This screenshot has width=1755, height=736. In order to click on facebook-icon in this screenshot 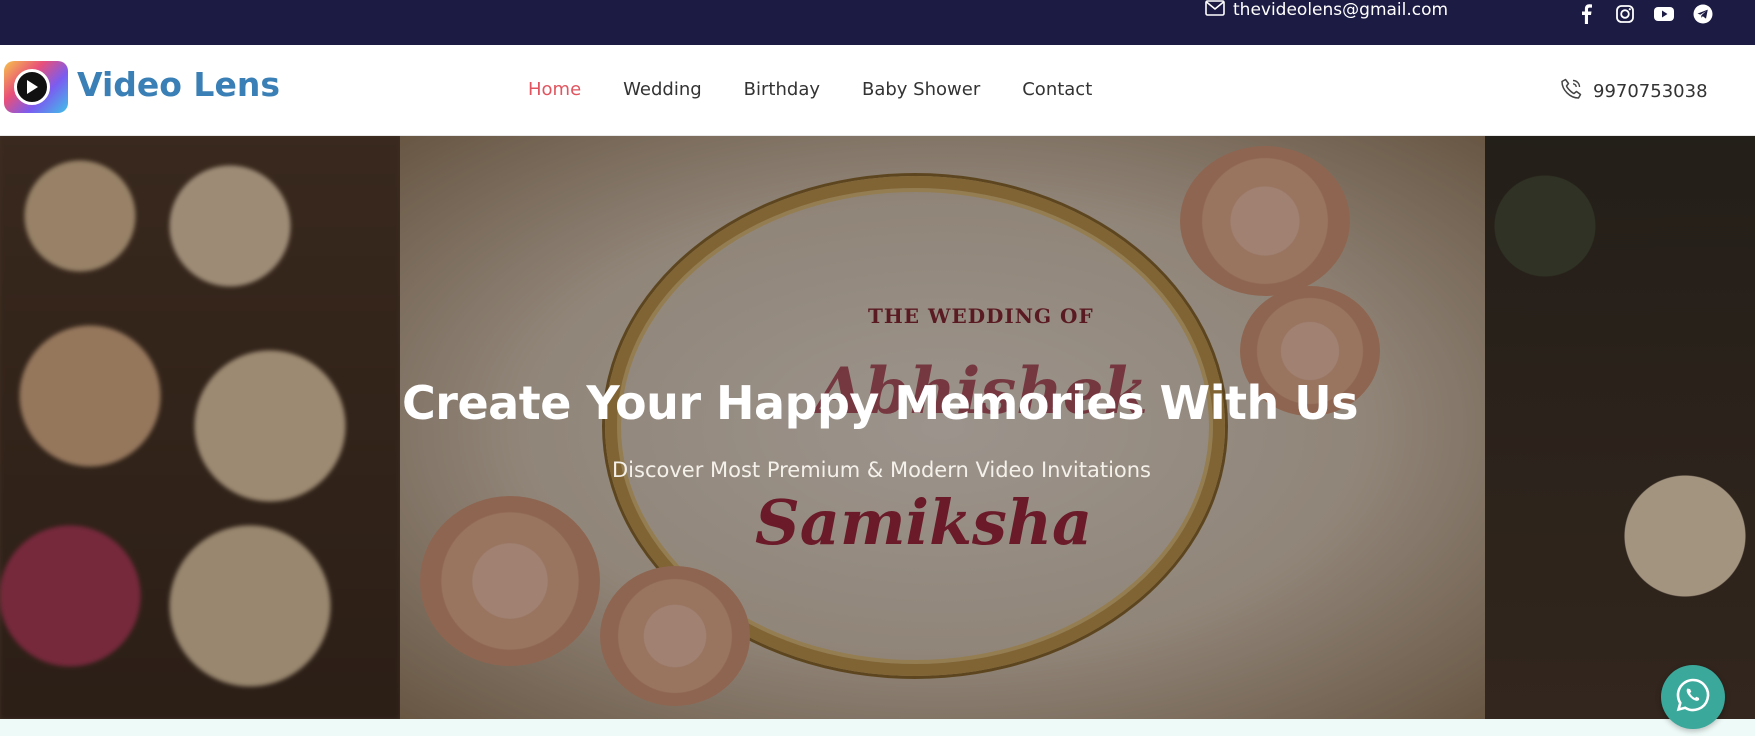, I will do `click(1586, 14)`.